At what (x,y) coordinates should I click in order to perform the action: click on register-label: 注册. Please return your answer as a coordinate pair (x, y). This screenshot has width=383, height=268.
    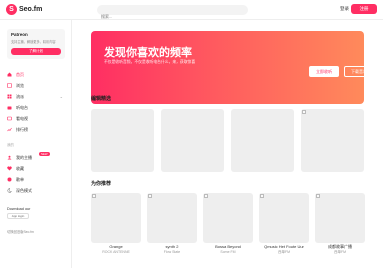
    Looking at the image, I should click on (364, 8).